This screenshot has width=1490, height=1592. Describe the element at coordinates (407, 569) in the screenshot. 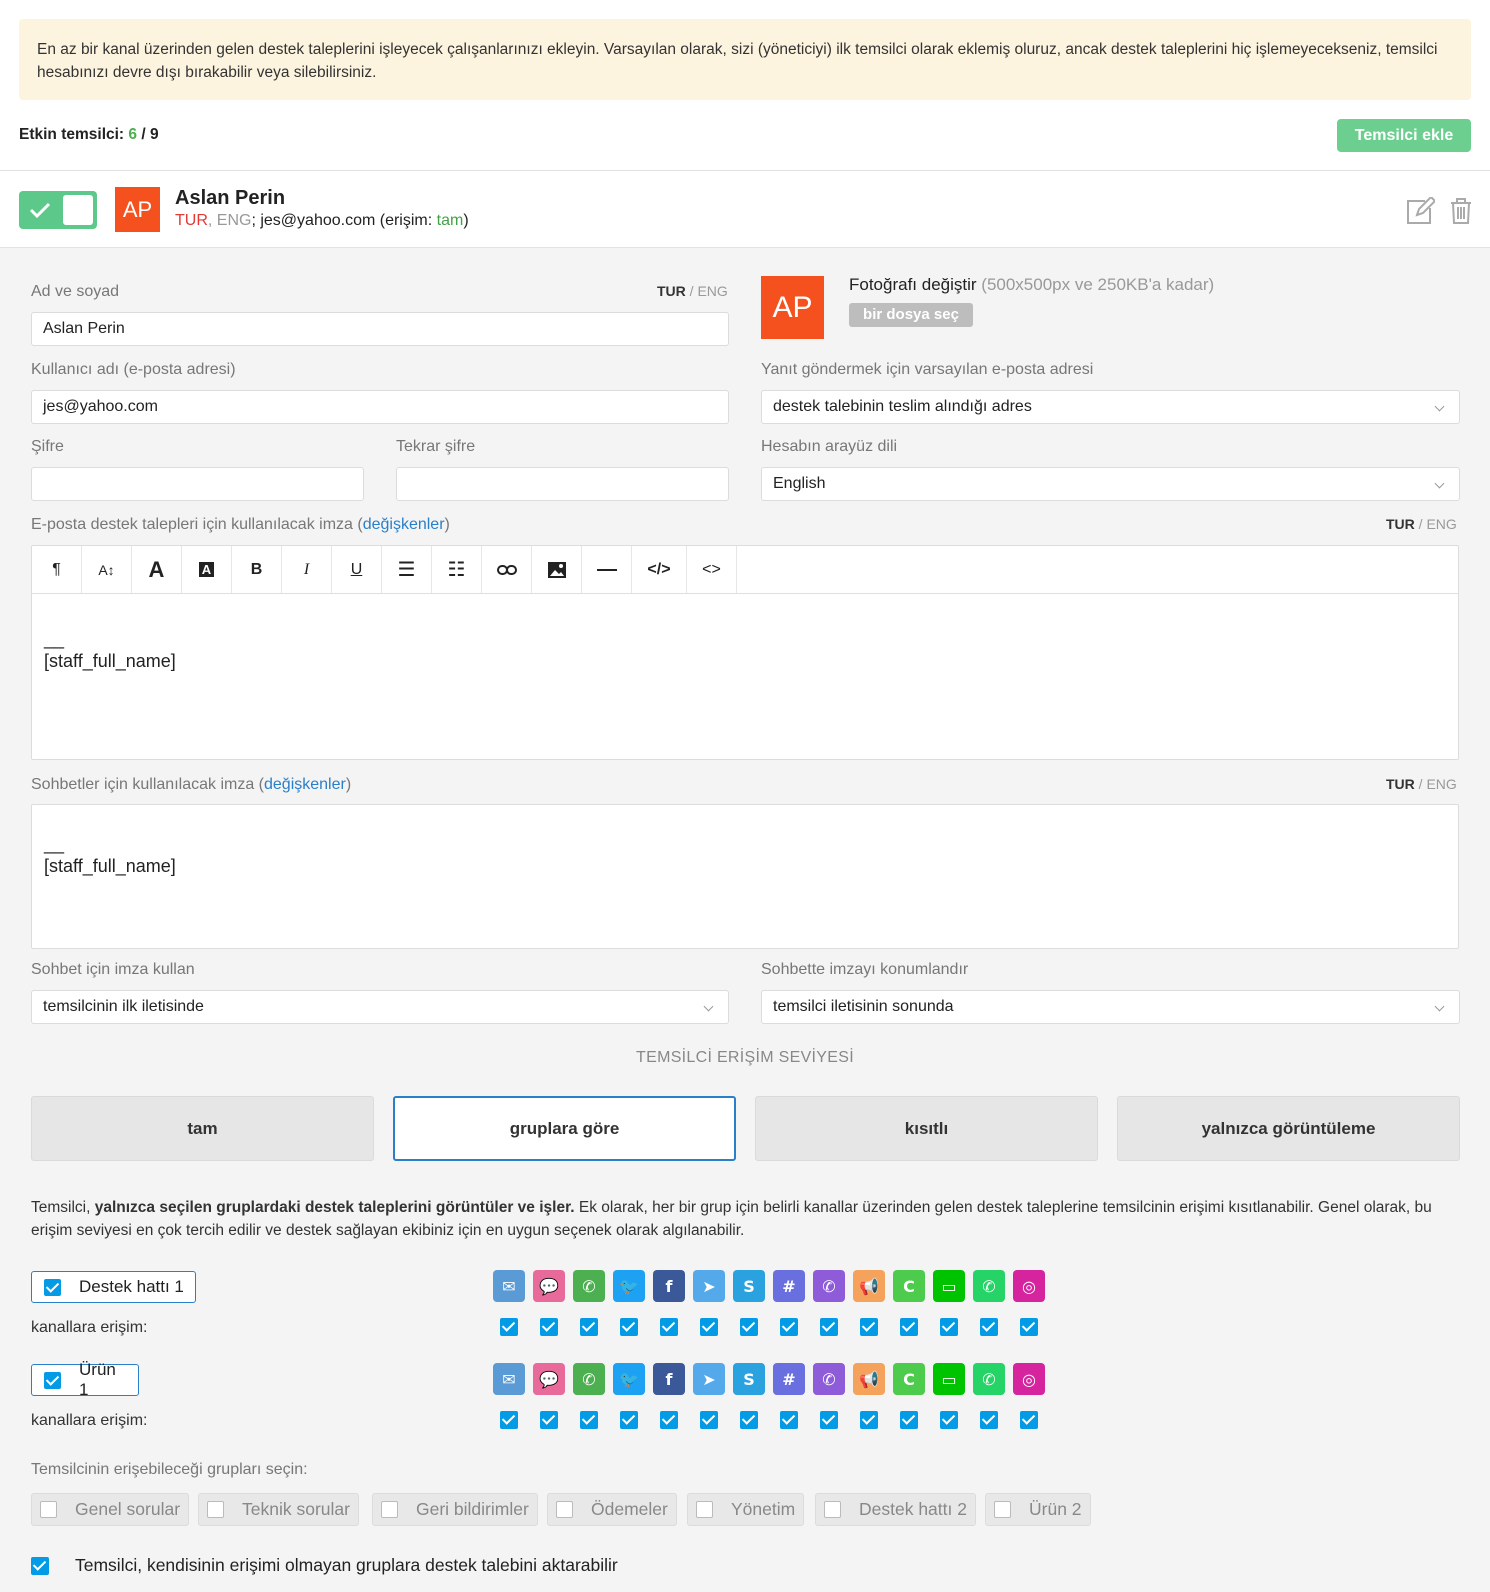

I see `bulleted-list-icon: ☰` at that location.